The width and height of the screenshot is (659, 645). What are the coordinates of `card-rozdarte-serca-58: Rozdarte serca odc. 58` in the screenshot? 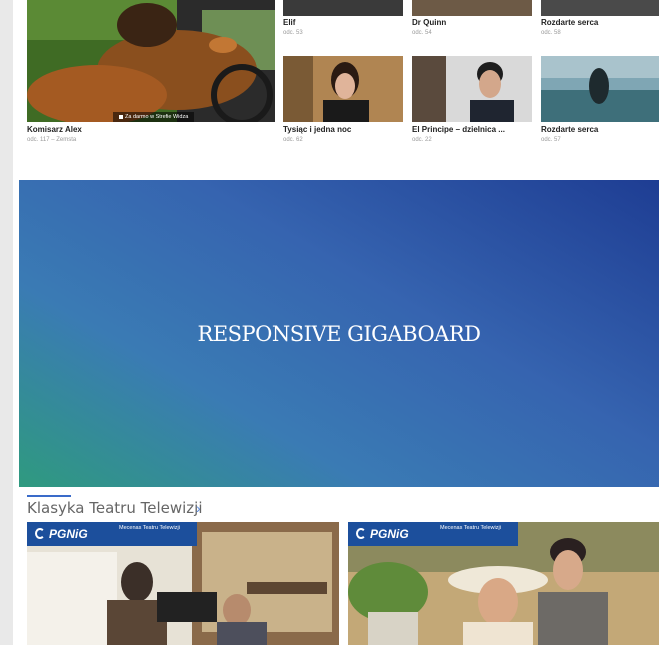 It's located at (600, 21).